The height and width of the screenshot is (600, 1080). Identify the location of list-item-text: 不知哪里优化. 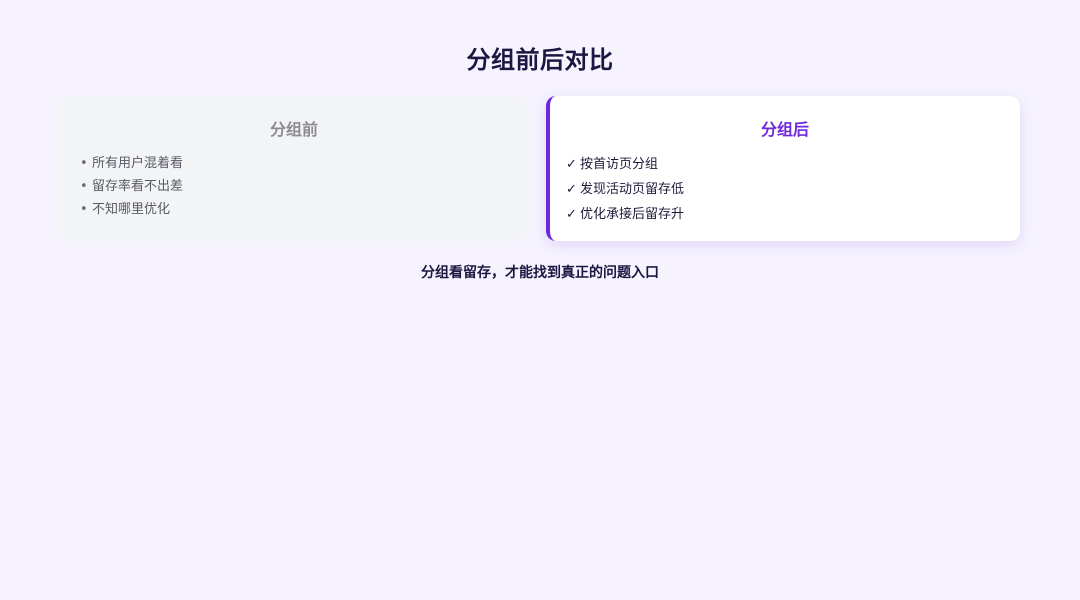
(131, 209).